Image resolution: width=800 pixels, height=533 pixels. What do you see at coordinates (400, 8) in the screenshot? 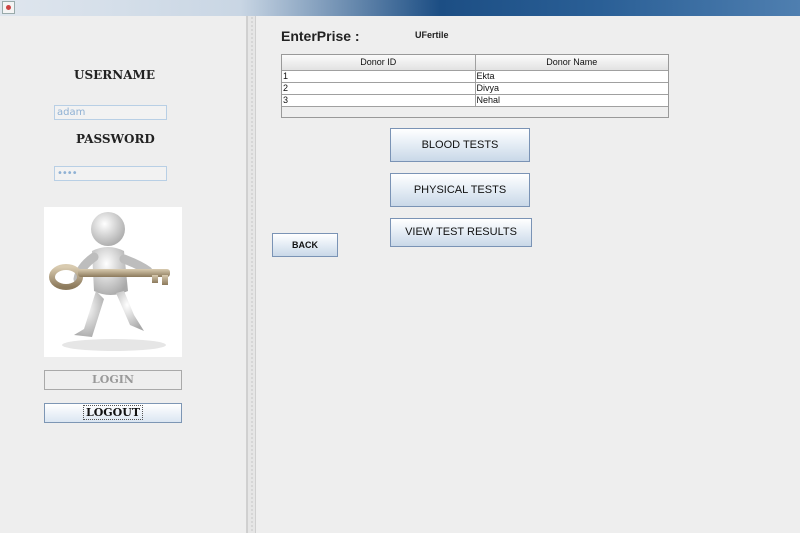
I see `title-bar` at bounding box center [400, 8].